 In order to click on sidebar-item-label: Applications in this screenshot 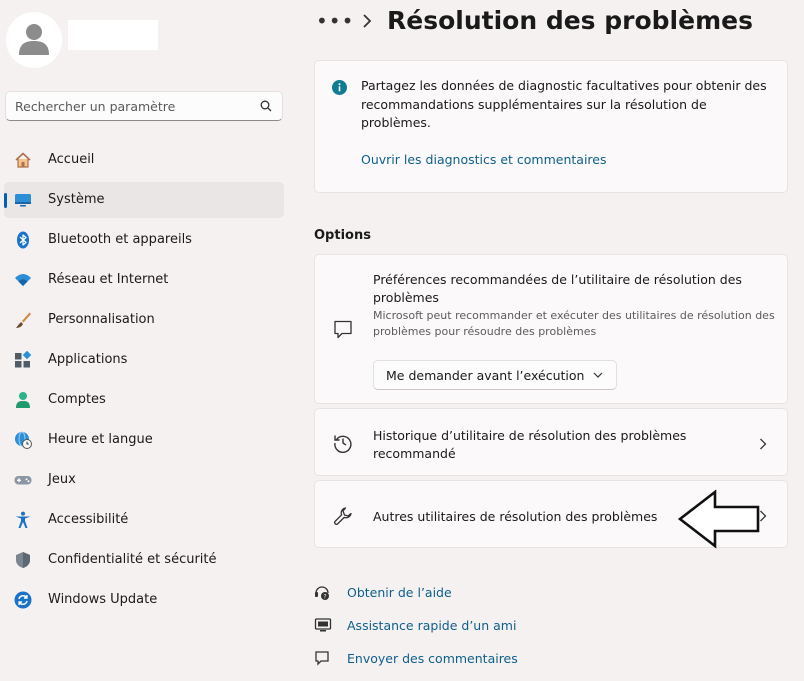, I will do `click(88, 359)`.